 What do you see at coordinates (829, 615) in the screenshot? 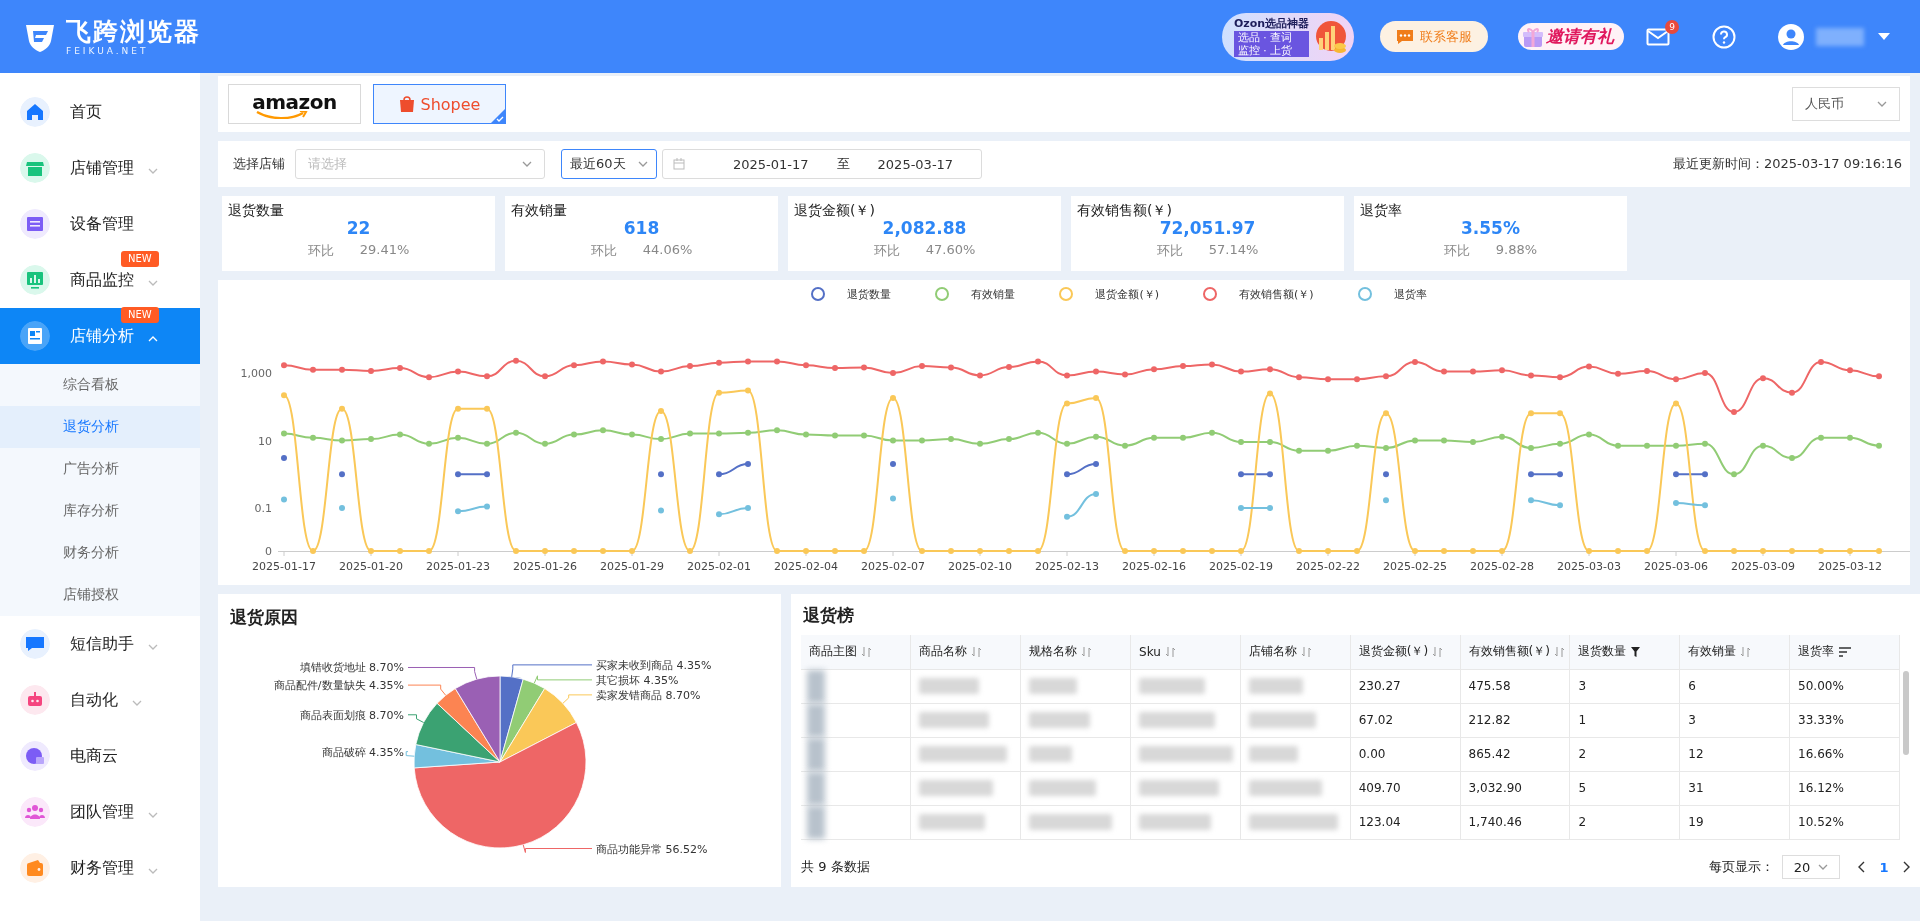
I see `panel-title: 退货榜` at bounding box center [829, 615].